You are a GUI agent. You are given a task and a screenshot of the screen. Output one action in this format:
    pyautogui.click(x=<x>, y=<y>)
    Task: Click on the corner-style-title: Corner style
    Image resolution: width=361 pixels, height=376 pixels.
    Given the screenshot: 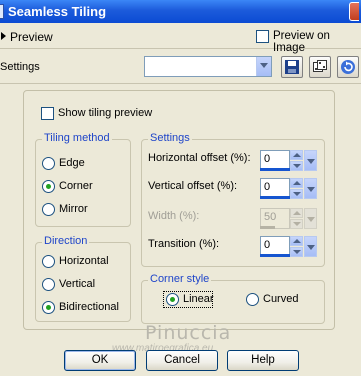 What is the action you would take?
    pyautogui.click(x=180, y=279)
    